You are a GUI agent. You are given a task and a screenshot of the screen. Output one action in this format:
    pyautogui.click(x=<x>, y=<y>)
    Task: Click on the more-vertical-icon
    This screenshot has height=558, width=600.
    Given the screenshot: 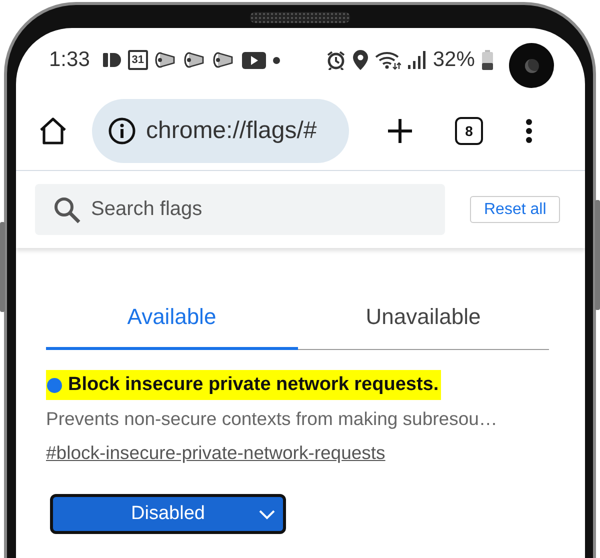 What is the action you would take?
    pyautogui.click(x=529, y=131)
    